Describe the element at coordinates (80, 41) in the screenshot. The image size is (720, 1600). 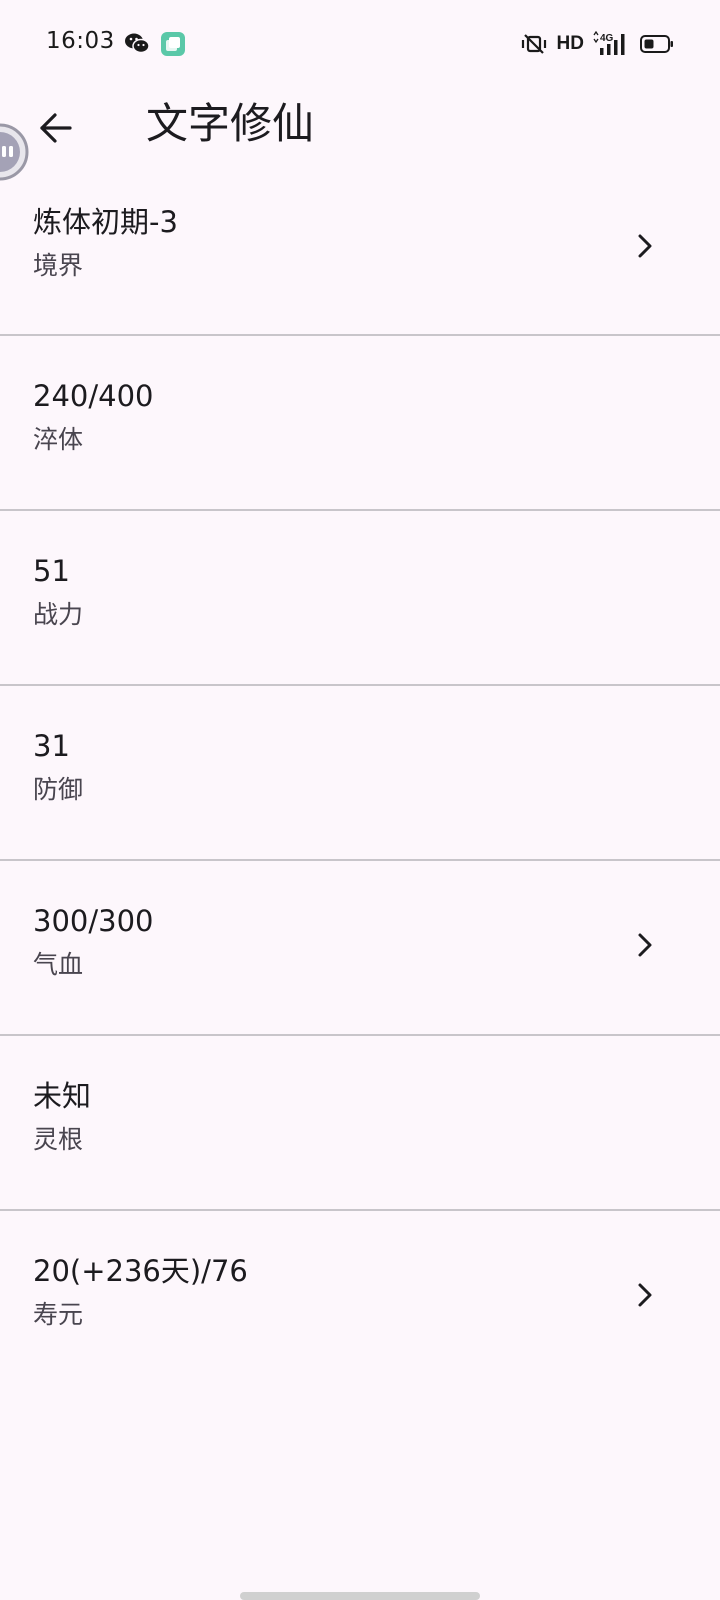
I see `status-time: 16:03` at that location.